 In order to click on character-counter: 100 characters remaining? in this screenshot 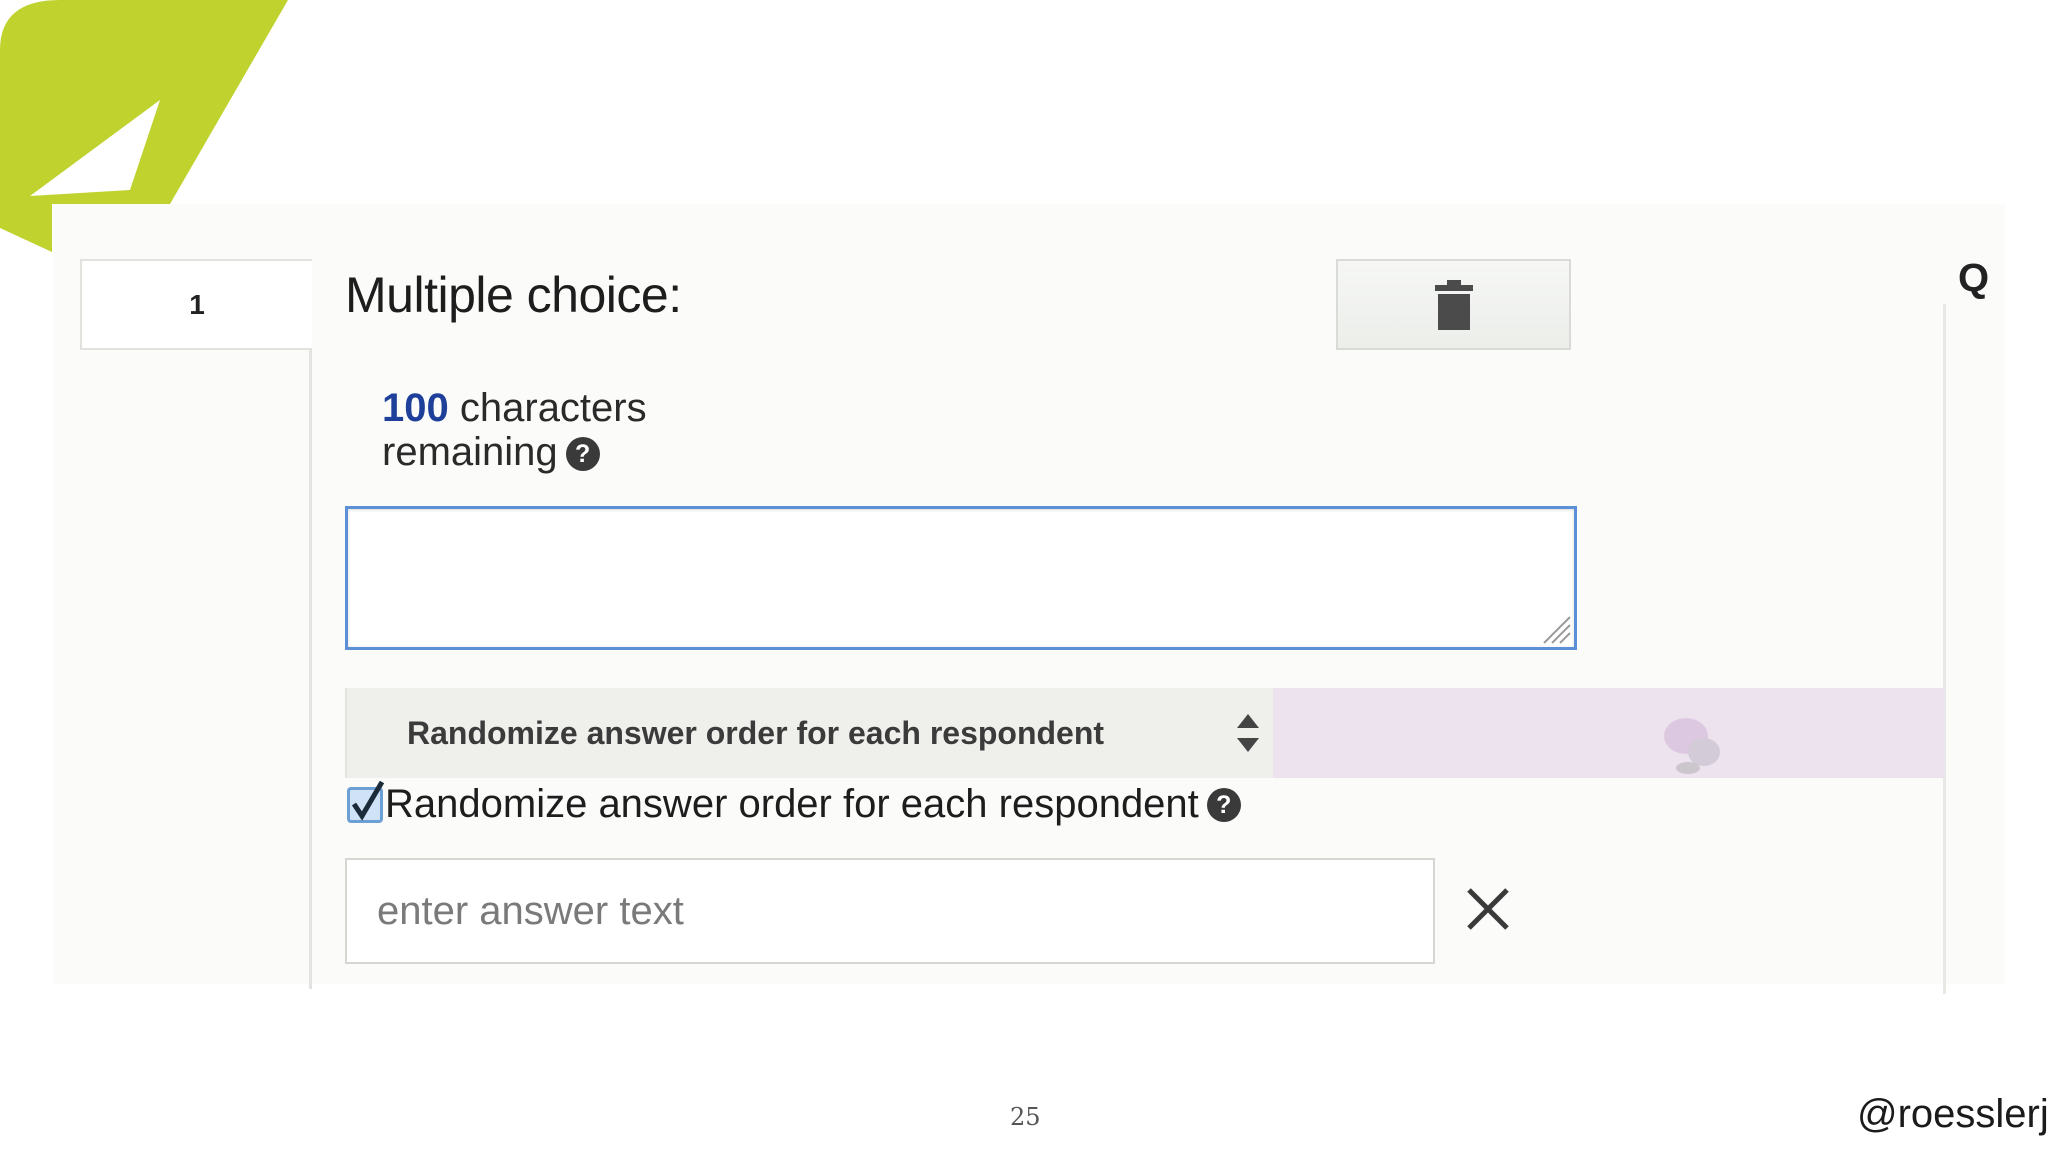, I will do `click(514, 430)`.